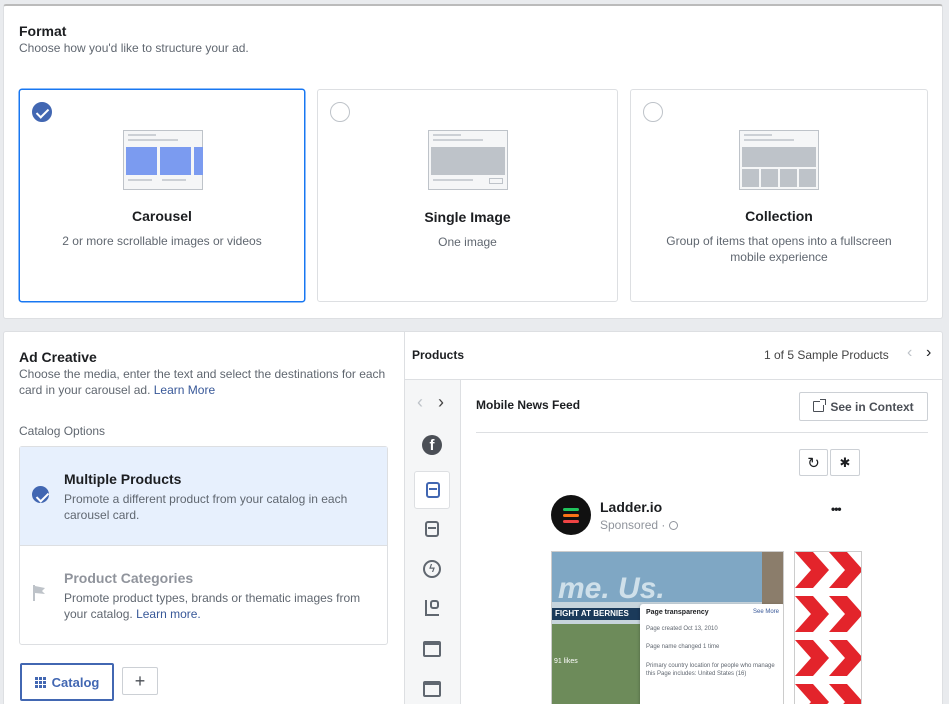 This screenshot has height=704, width=949. I want to click on check-circle-icon, so click(40, 494).